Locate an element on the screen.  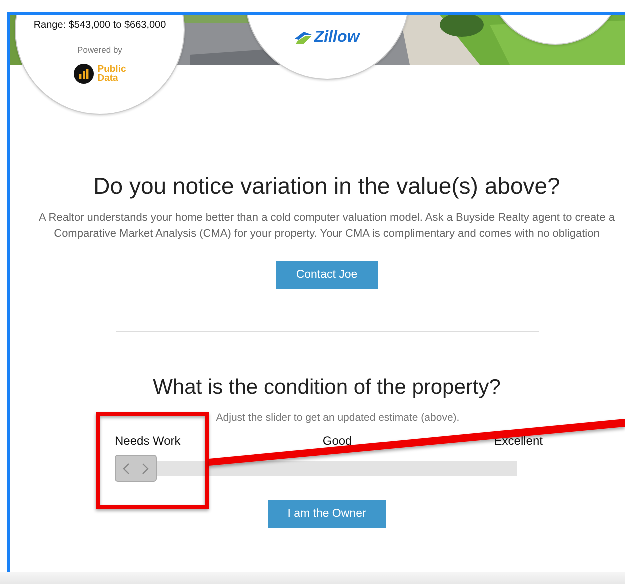
logo-text: Zillow is located at coordinates (337, 38).